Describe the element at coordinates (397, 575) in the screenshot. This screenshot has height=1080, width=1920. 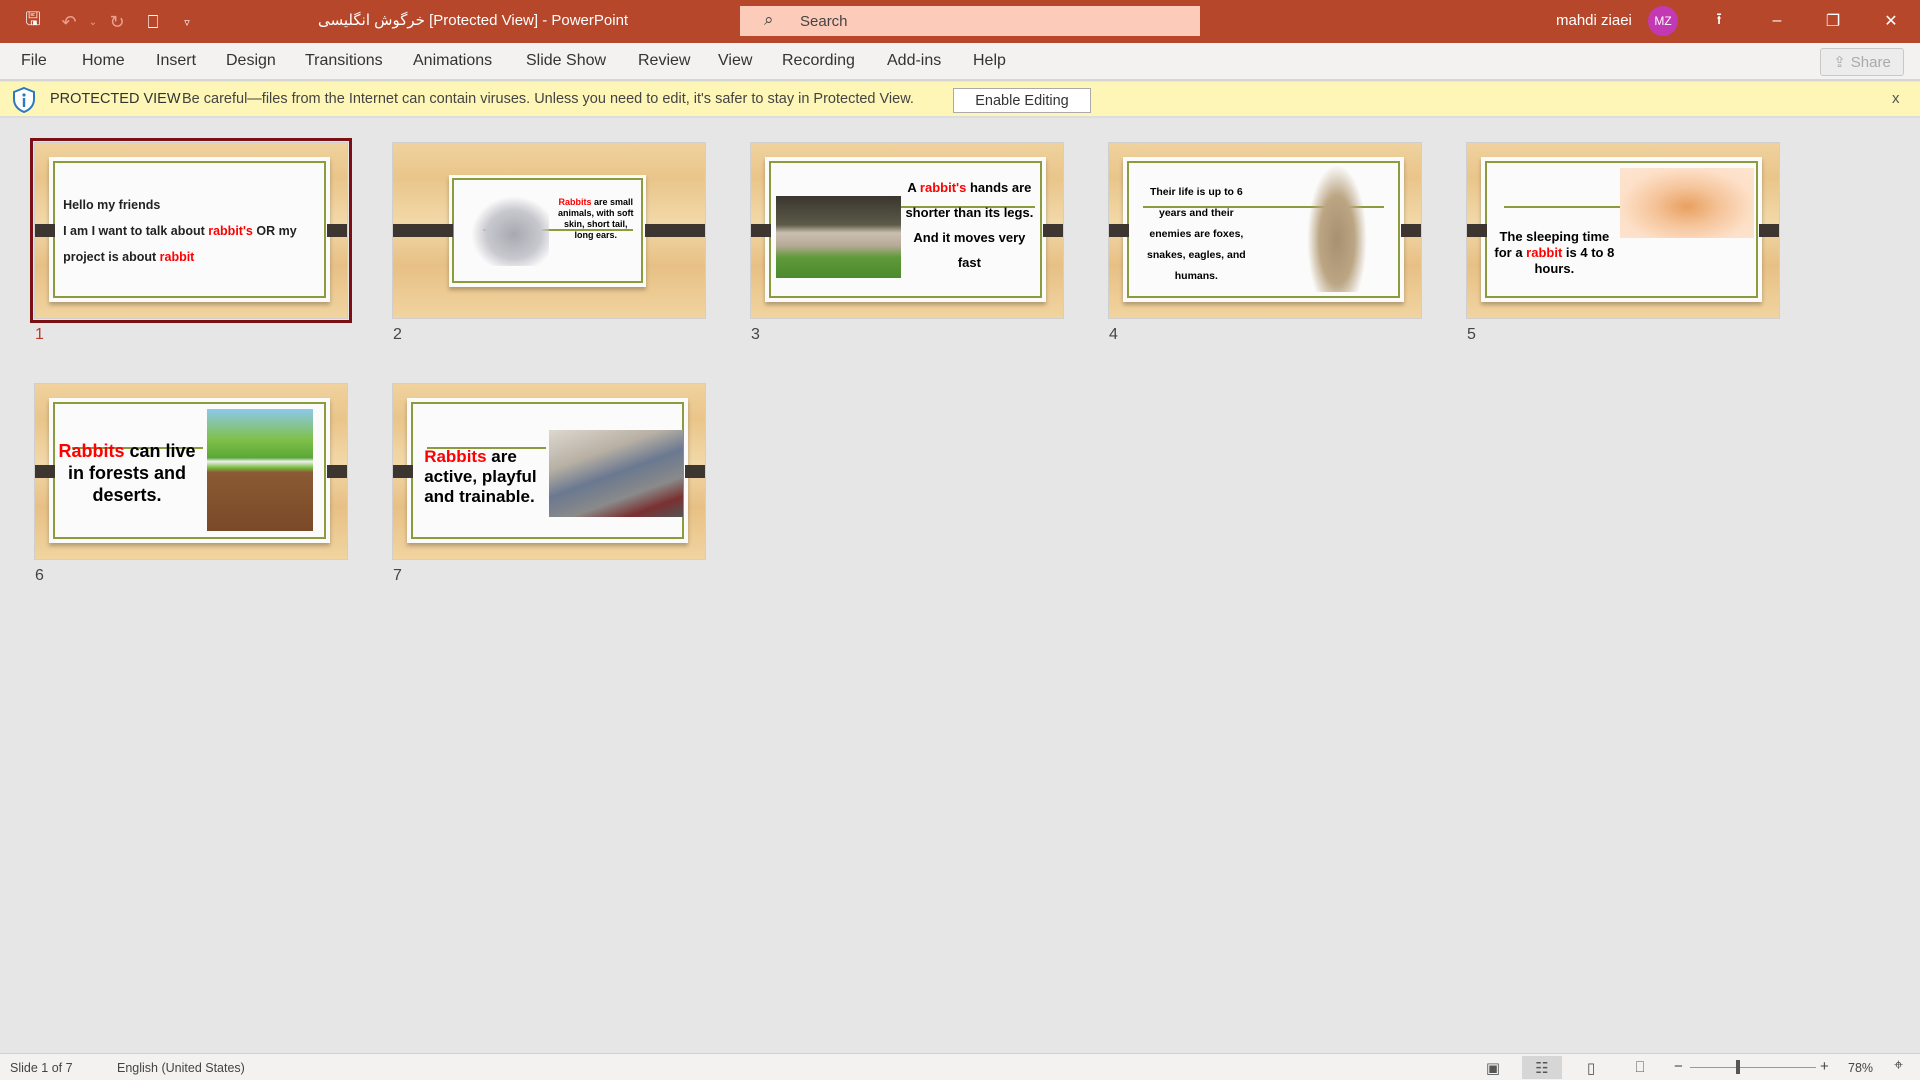
I see `slide-number: 7` at that location.